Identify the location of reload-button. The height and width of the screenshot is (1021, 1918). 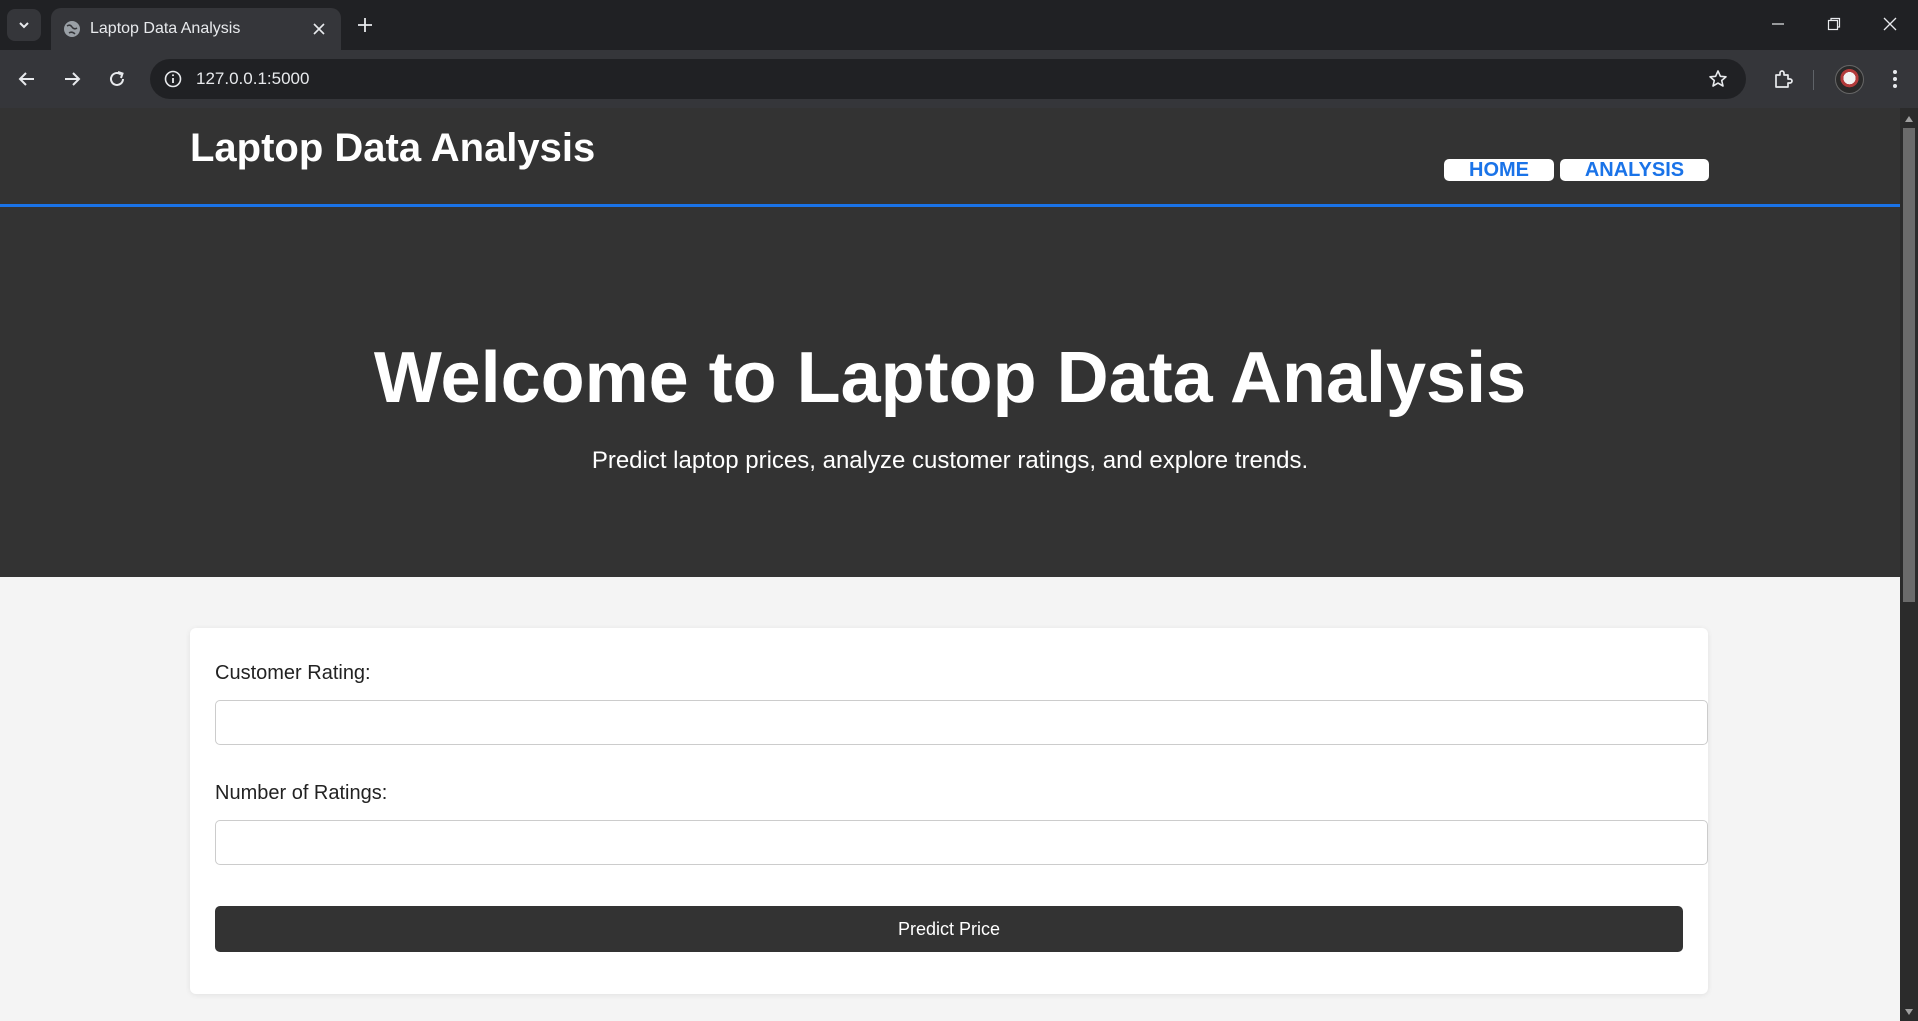
(117, 79).